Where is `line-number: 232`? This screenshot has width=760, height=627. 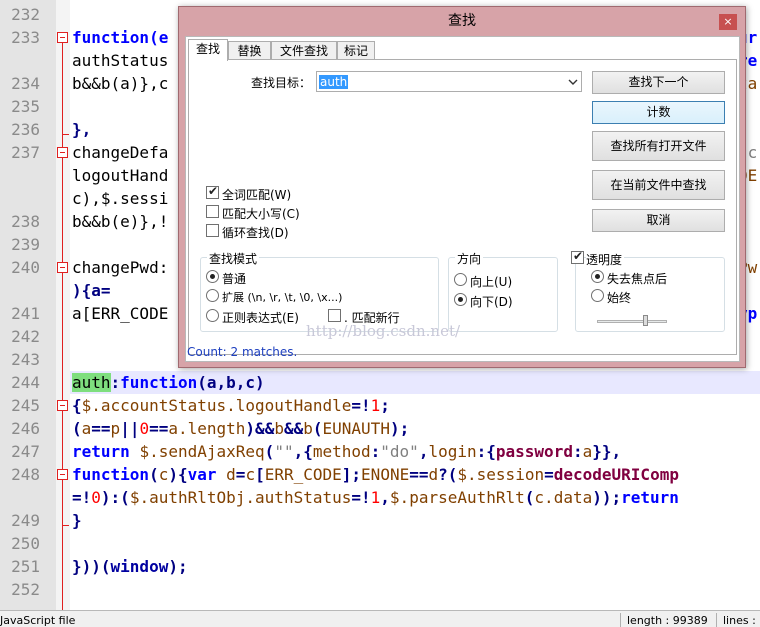 line-number: 232 is located at coordinates (25, 14).